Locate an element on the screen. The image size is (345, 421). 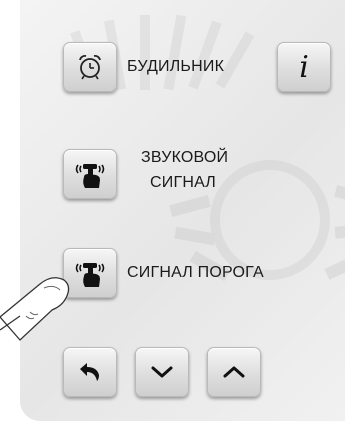
chevron-down-icon is located at coordinates (162, 372).